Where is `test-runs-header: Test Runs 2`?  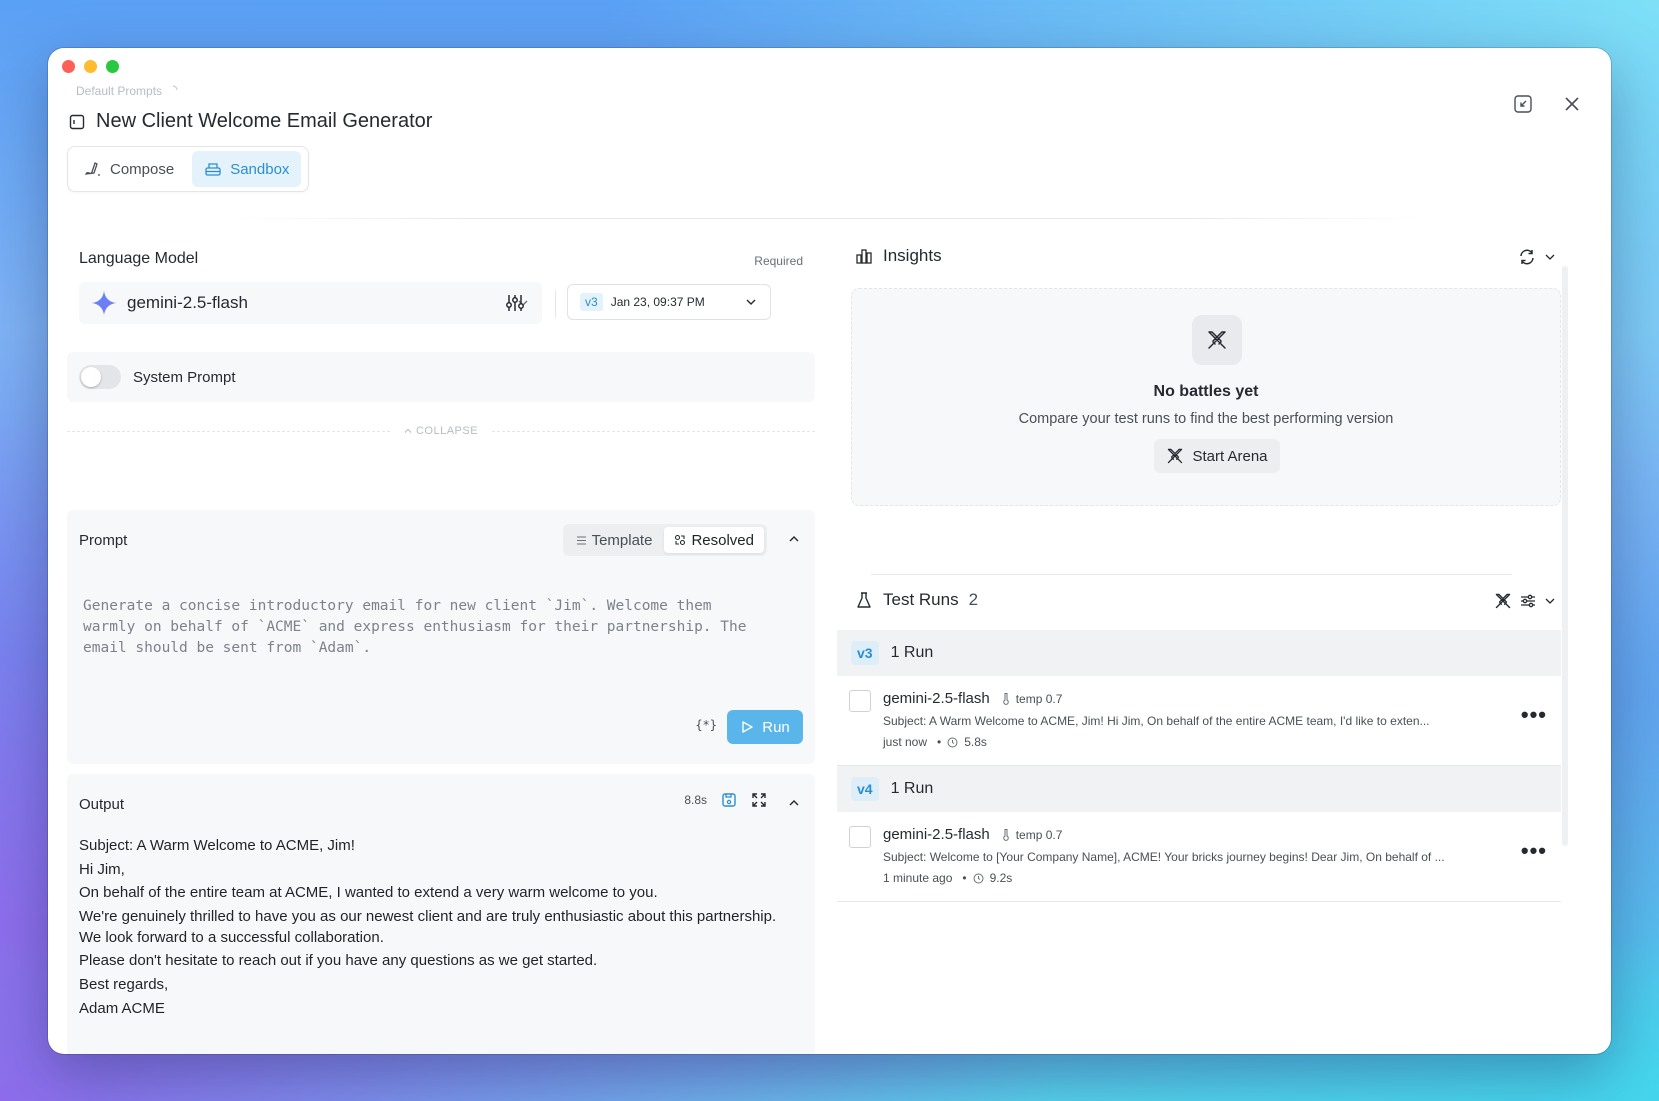
test-runs-header: Test Runs 2 is located at coordinates (916, 600).